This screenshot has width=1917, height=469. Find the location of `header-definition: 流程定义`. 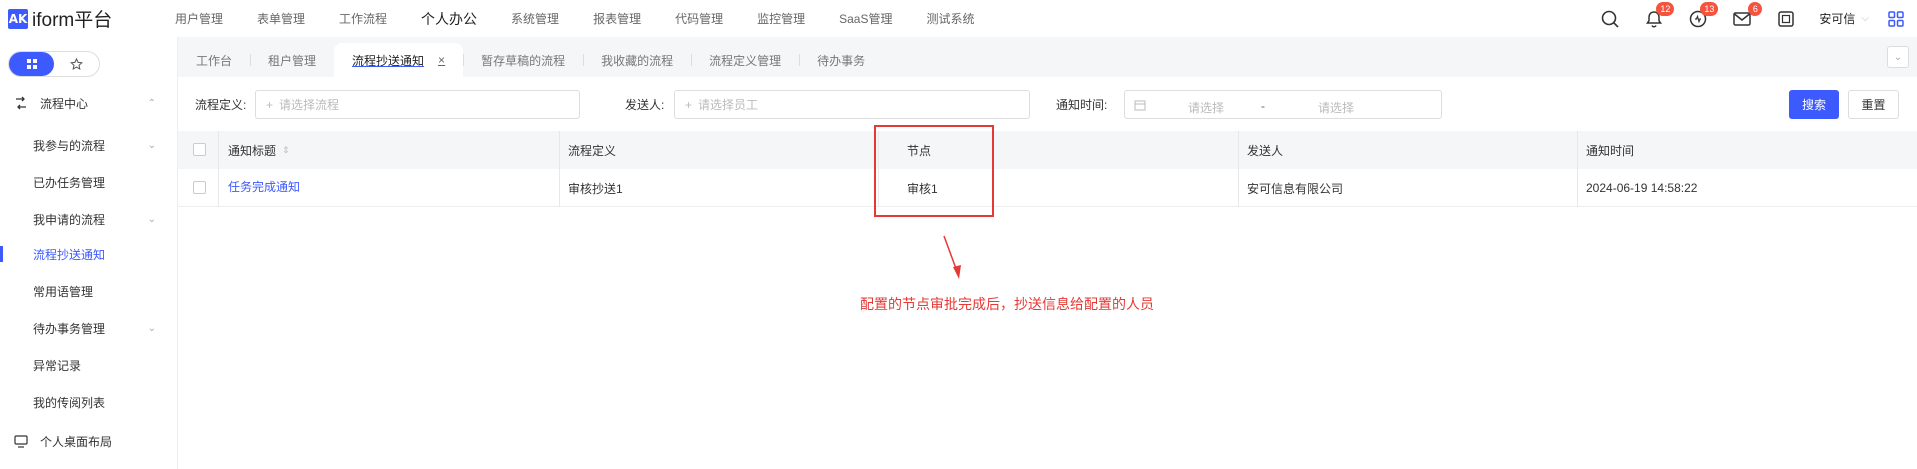

header-definition: 流程定义 is located at coordinates (592, 150).